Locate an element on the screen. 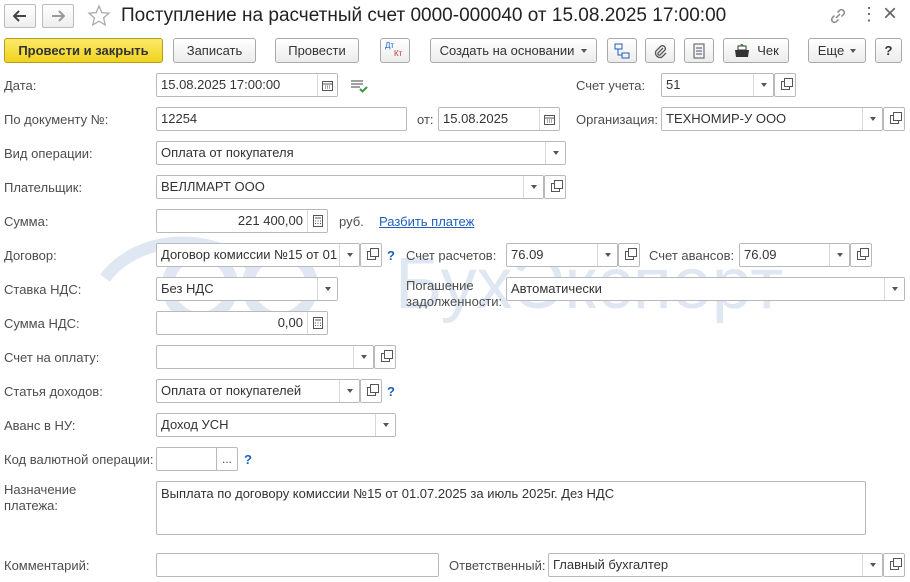 This screenshot has width=910, height=582. doc-number-label: По документу №: is located at coordinates (56, 119).